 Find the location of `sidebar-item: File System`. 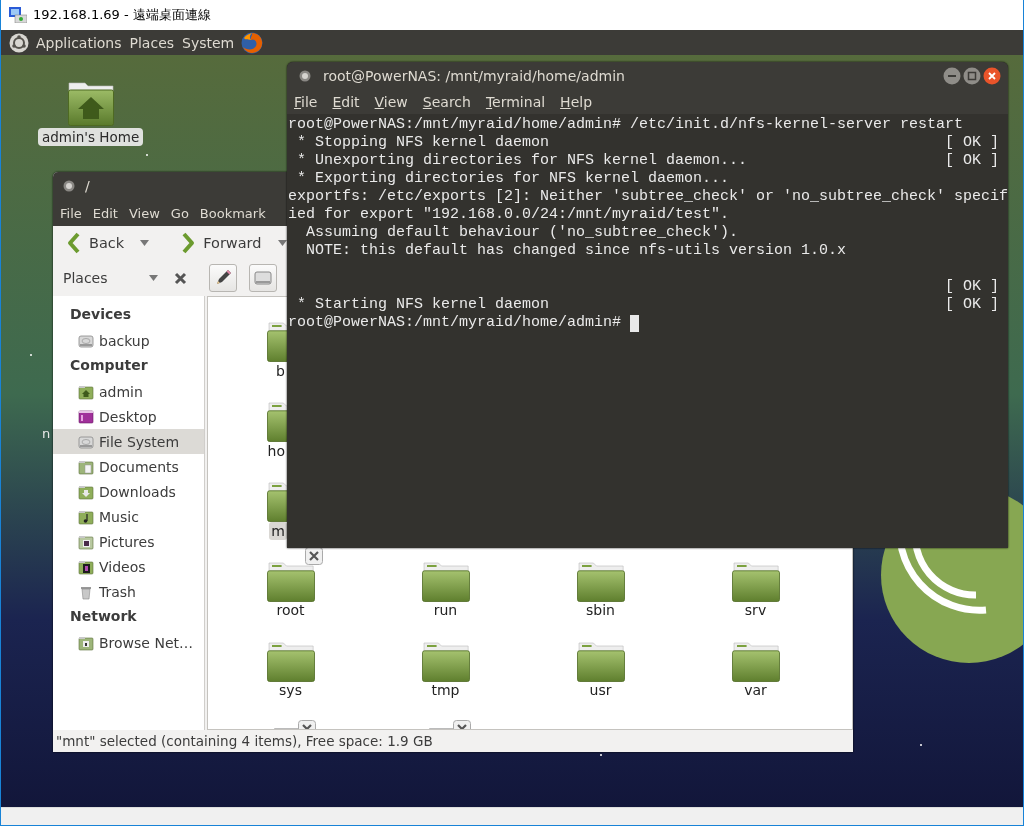

sidebar-item: File System is located at coordinates (128, 441).